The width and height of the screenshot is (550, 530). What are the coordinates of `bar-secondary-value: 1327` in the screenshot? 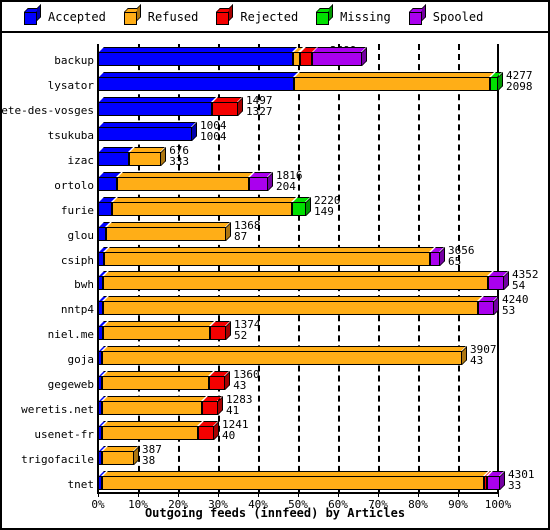 It's located at (259, 112).